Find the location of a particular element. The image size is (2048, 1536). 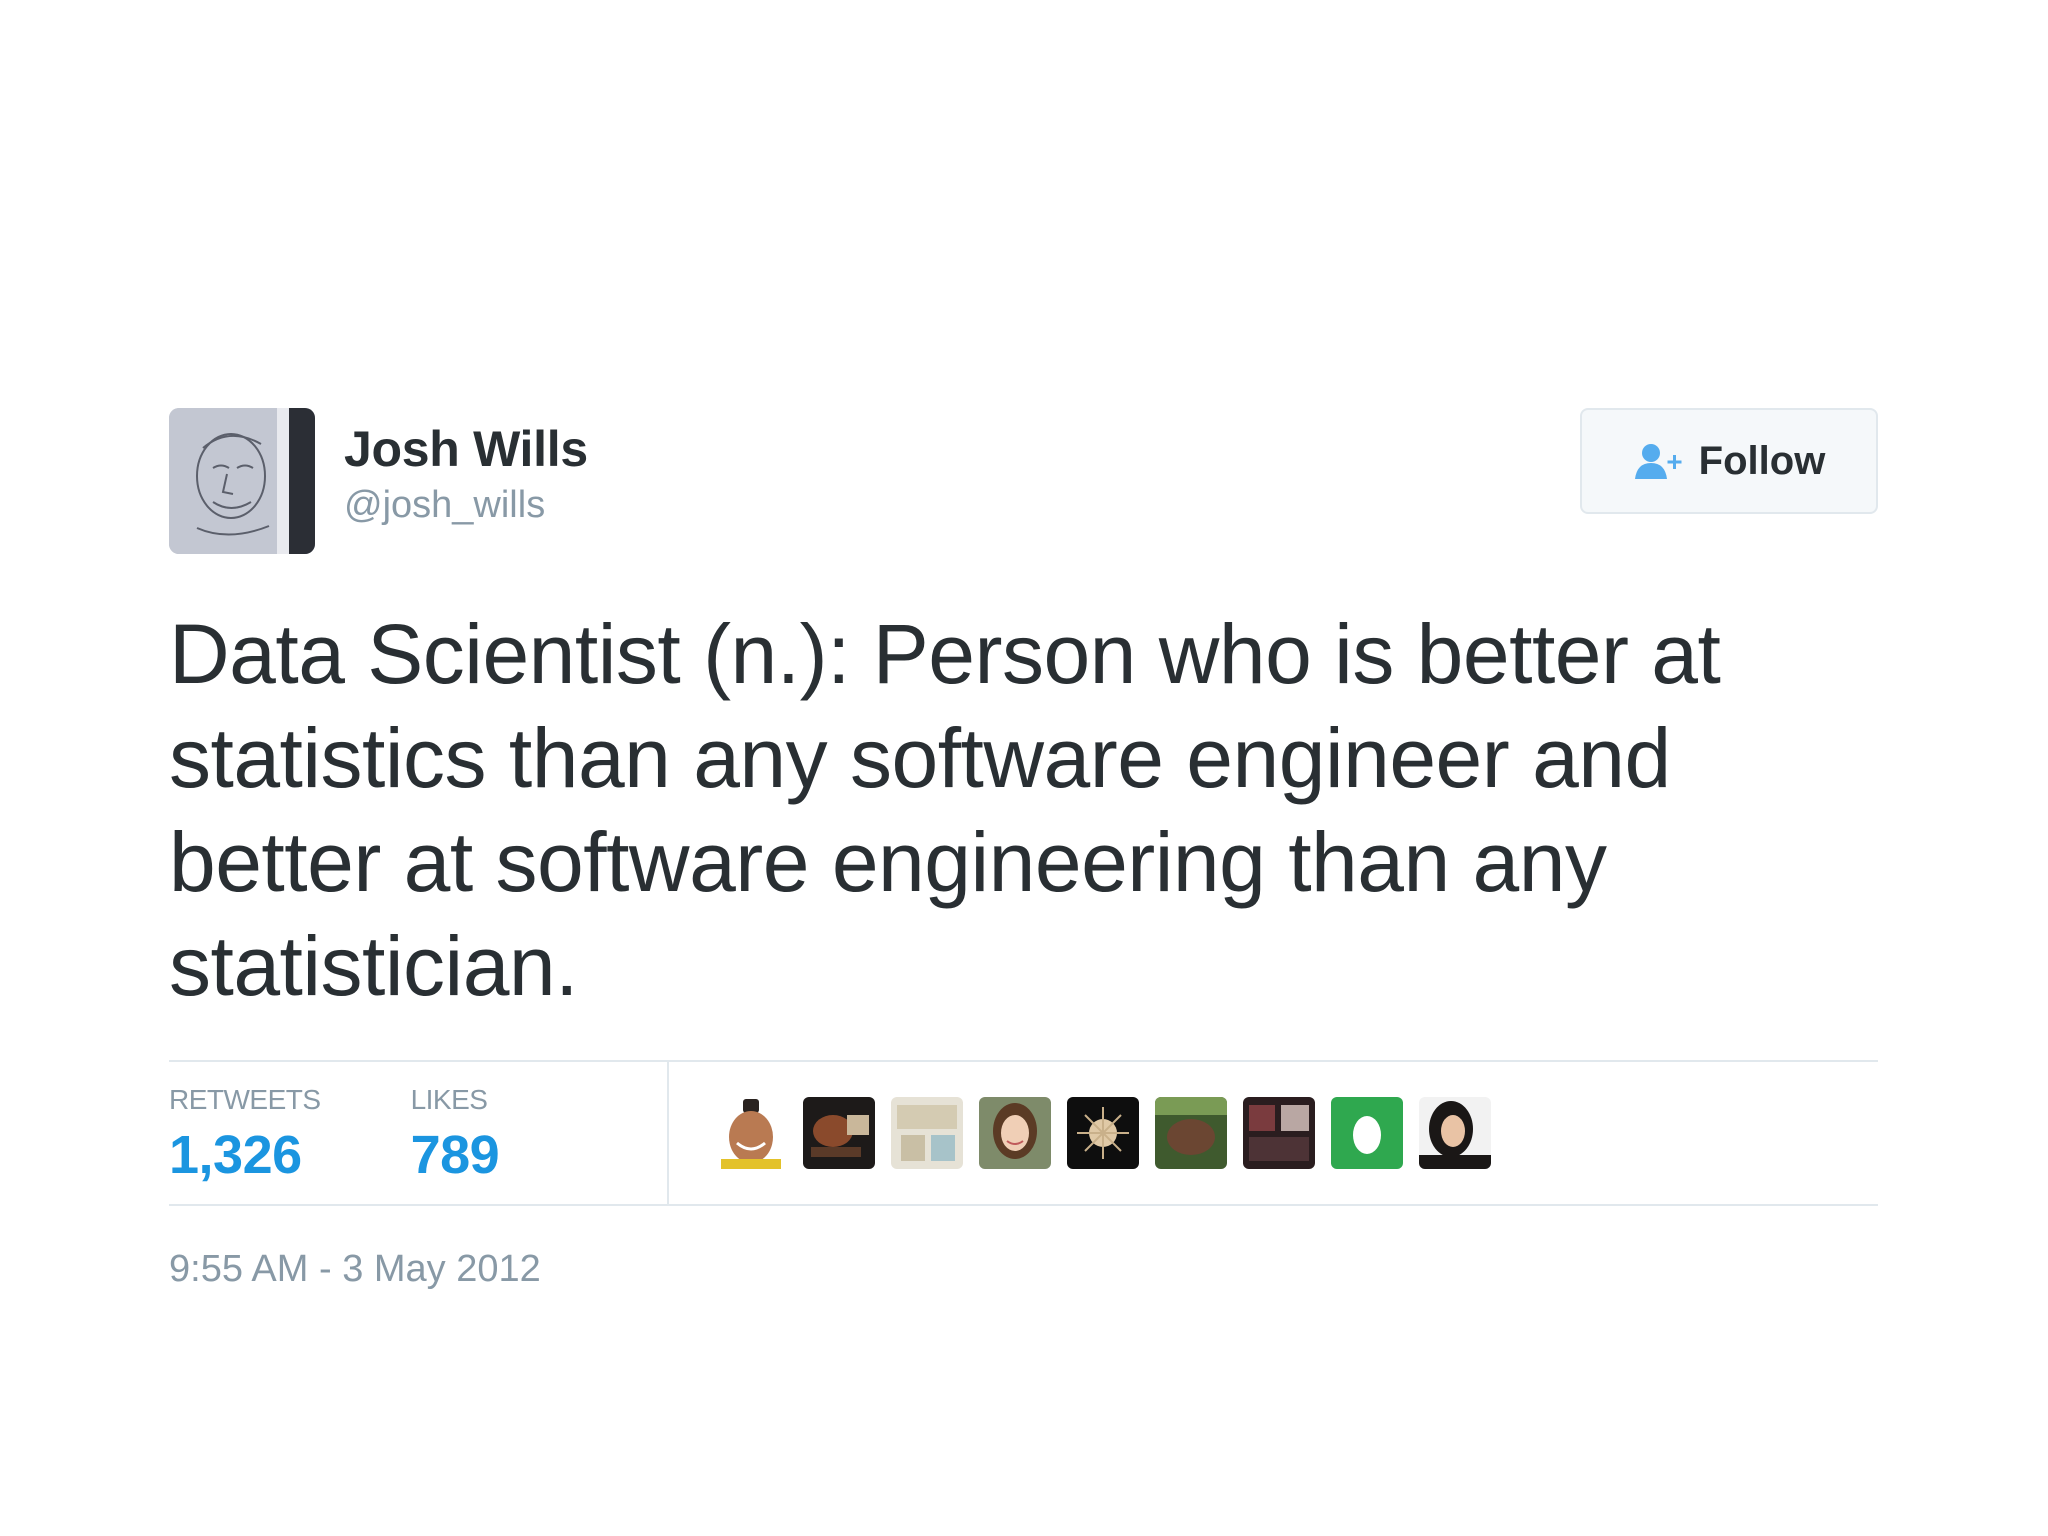

follow-button-label: Follow is located at coordinates (1762, 460).